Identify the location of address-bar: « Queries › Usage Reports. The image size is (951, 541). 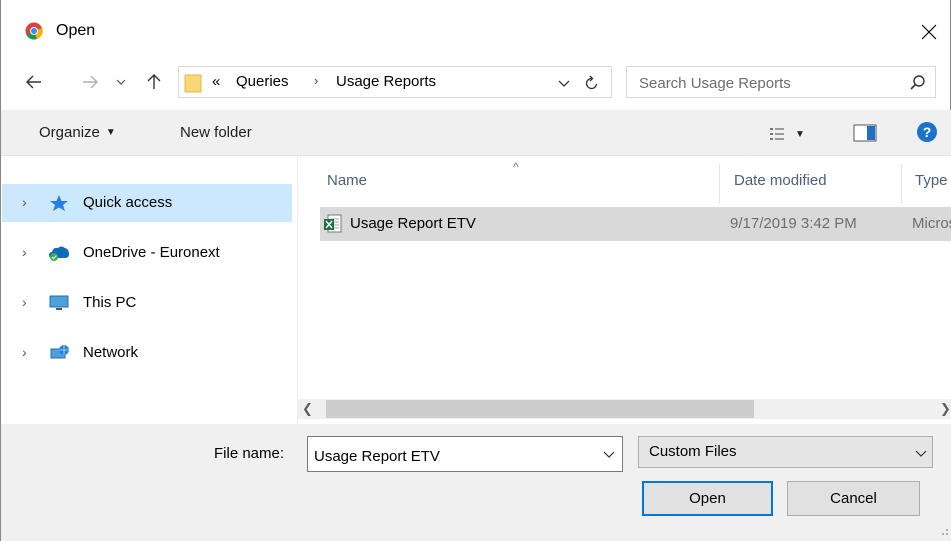
(395, 82).